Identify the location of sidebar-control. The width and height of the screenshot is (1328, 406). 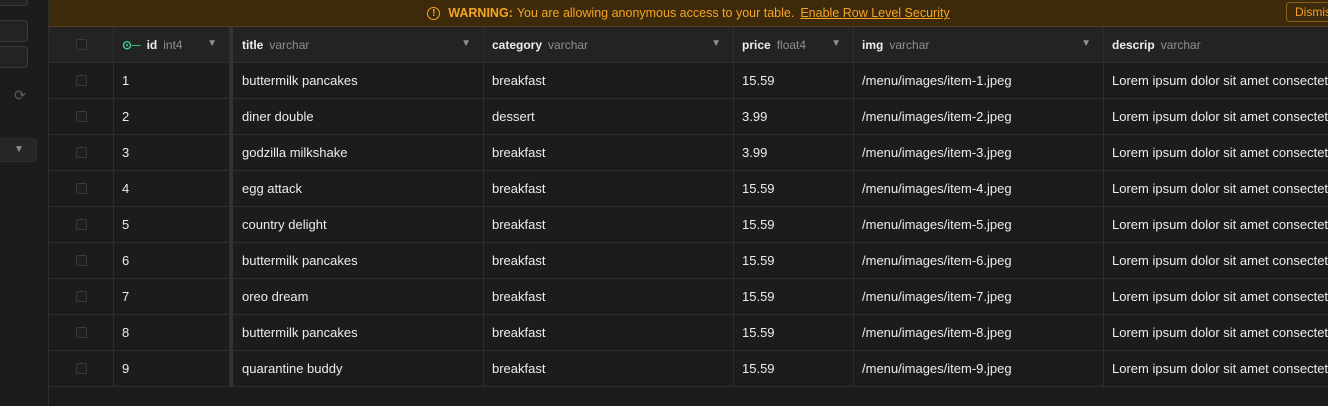
(14, 3).